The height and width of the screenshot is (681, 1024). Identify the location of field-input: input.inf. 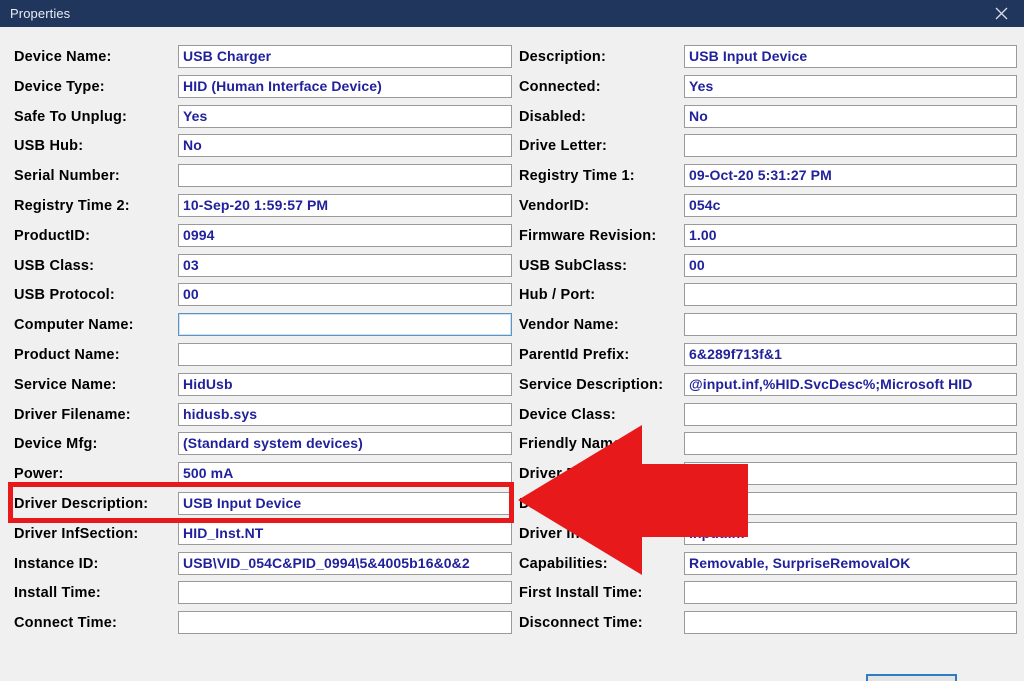
(850, 533).